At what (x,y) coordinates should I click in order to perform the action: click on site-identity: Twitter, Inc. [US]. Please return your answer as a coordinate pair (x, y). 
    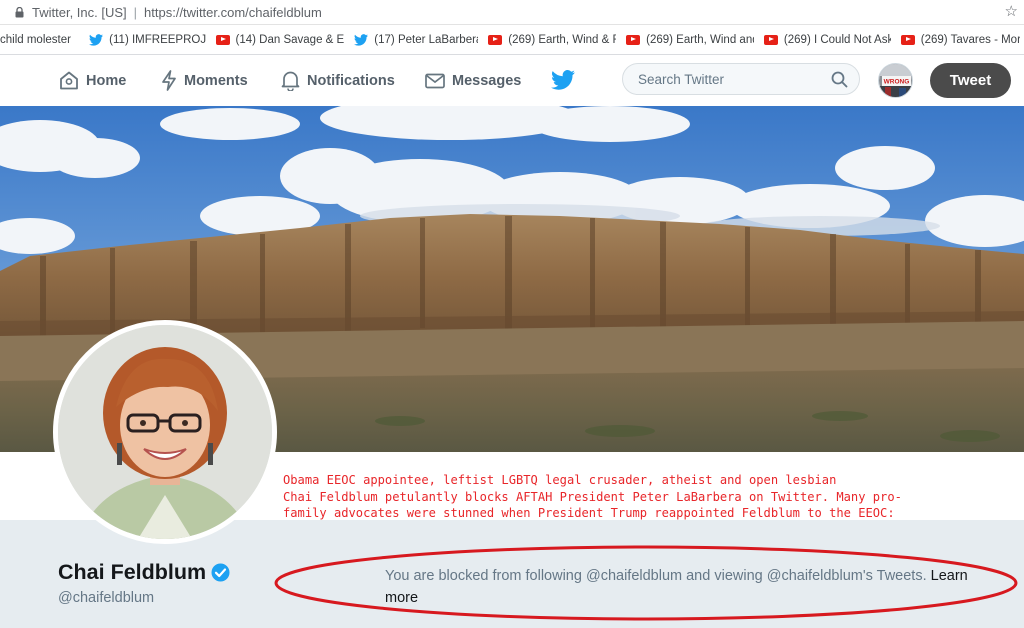
    Looking at the image, I should click on (79, 12).